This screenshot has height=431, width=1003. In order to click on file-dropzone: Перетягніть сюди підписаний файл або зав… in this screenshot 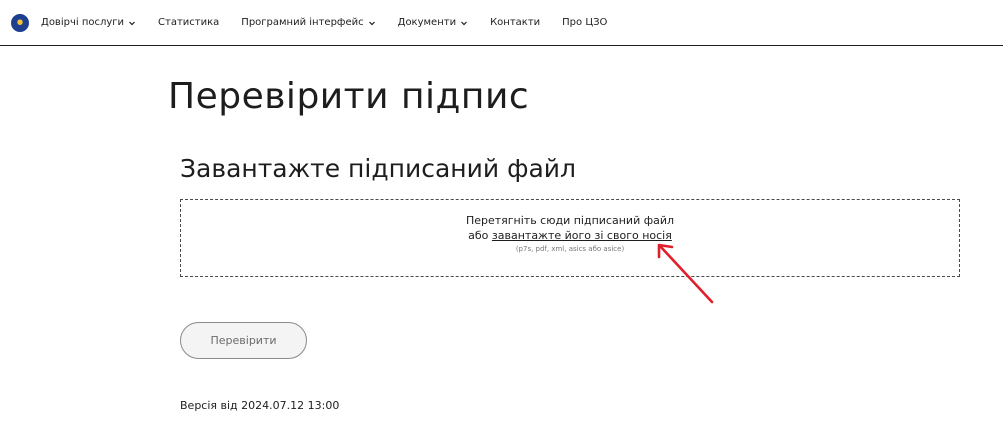, I will do `click(570, 238)`.